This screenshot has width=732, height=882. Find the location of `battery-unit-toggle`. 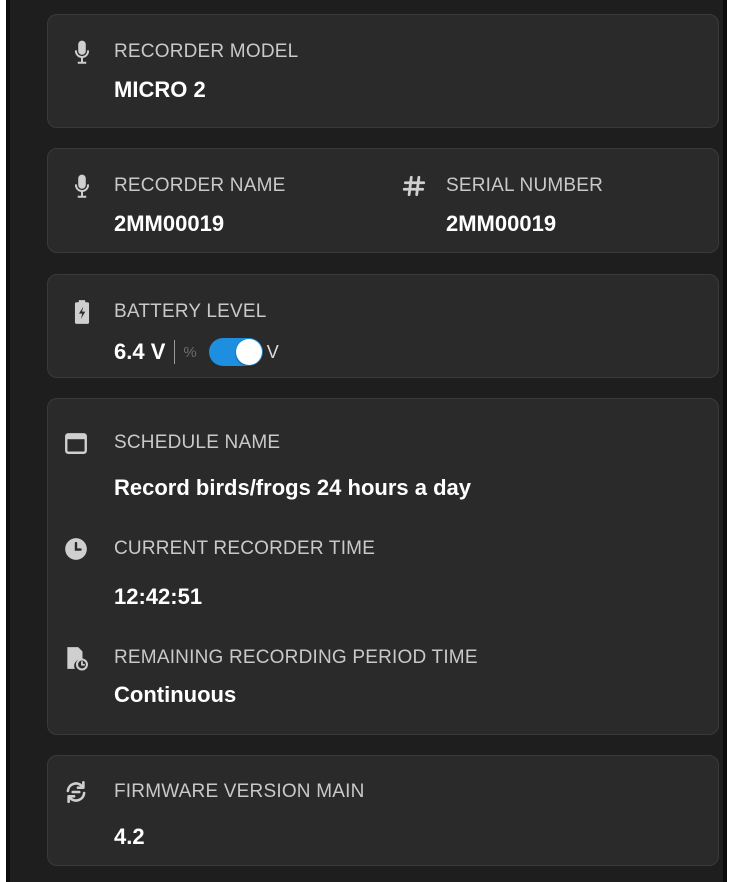

battery-unit-toggle is located at coordinates (235, 352).